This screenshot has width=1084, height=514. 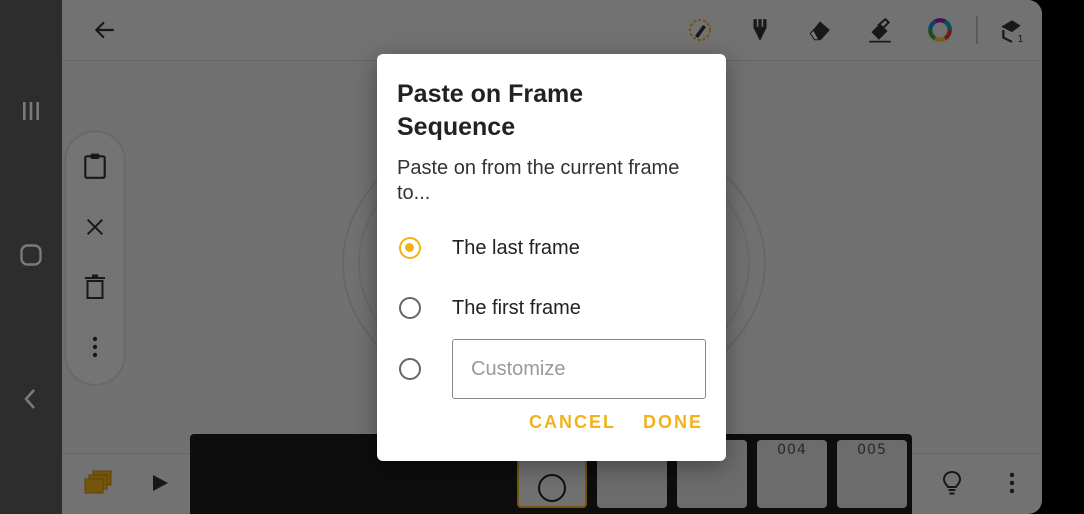 I want to click on done-button: DONE, so click(x=673, y=422).